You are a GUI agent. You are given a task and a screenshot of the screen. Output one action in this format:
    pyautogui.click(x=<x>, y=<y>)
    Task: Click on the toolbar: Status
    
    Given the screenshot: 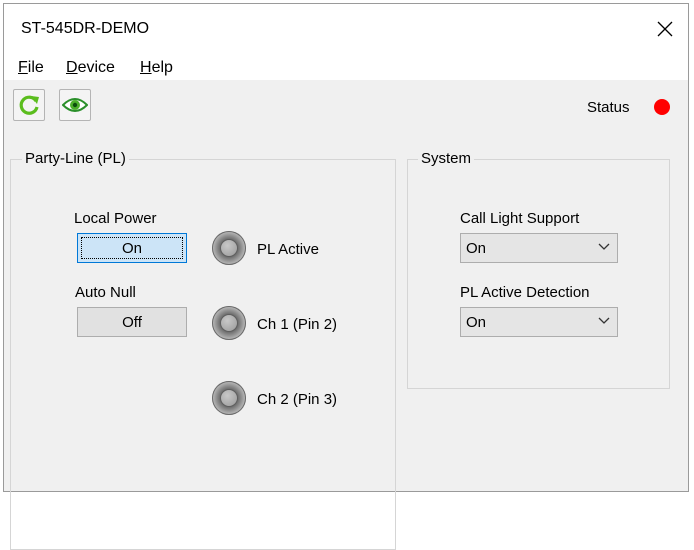 What is the action you would take?
    pyautogui.click(x=346, y=105)
    